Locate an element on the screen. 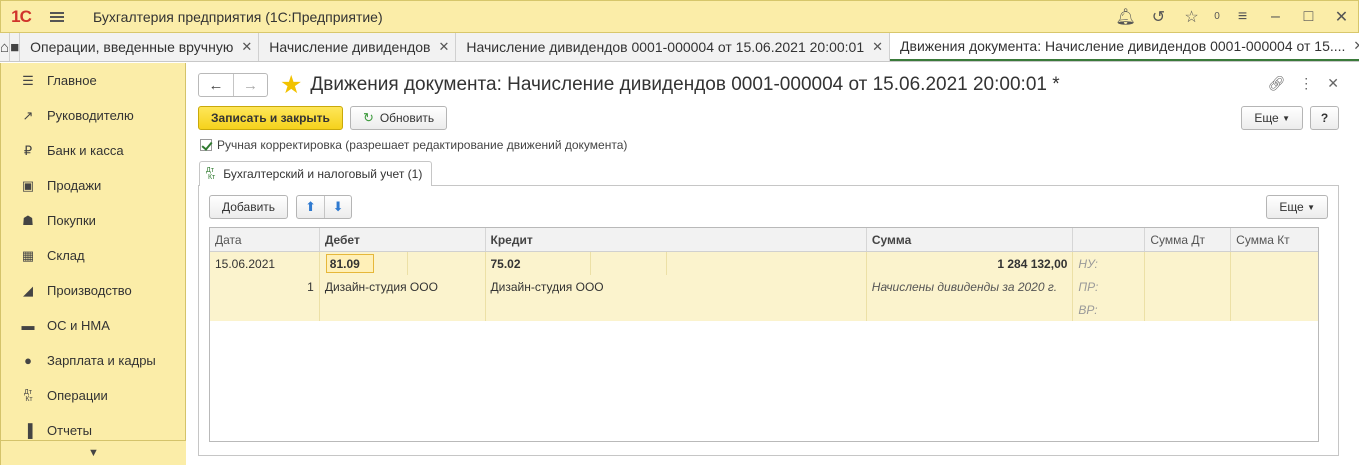 Image resolution: width=1359 pixels, height=465 pixels. bell-icon: 🔔︎ is located at coordinates (1125, 16).